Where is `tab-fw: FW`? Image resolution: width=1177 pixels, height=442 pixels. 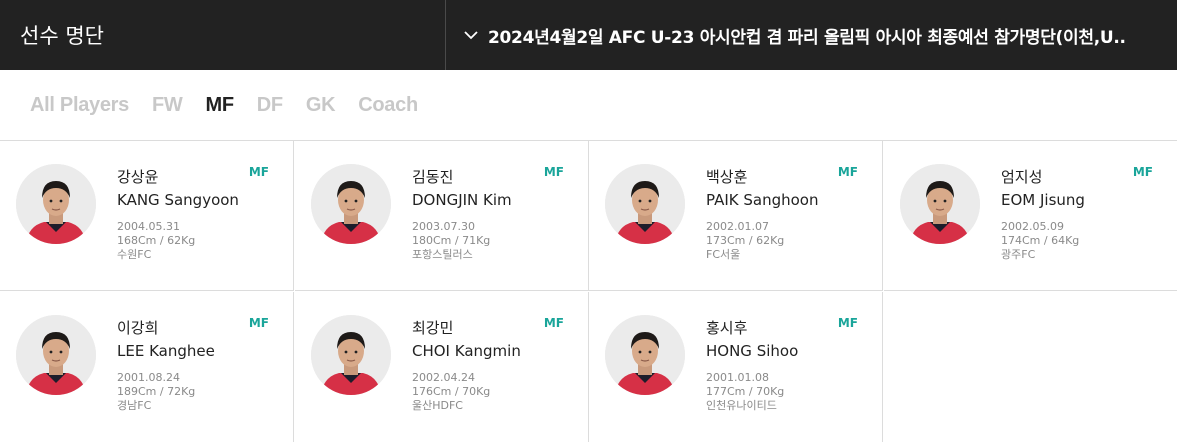 tab-fw: FW is located at coordinates (167, 105).